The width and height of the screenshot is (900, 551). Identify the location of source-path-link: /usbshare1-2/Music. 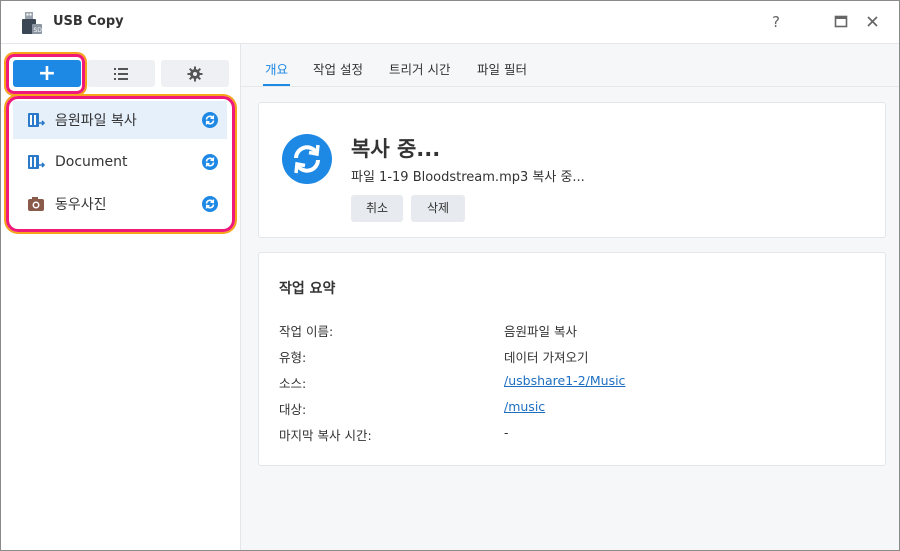
(564, 380).